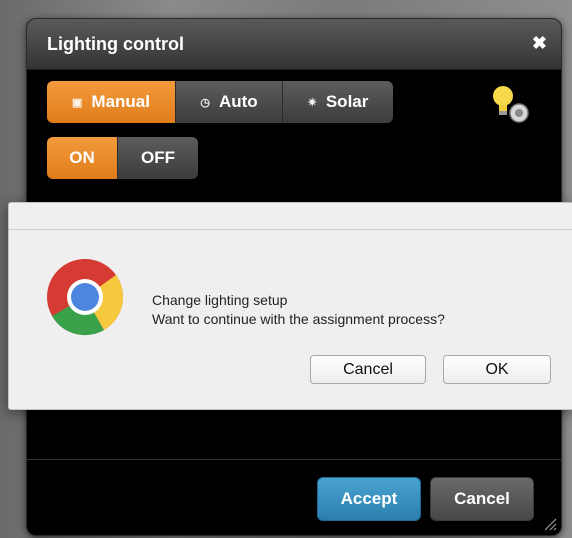 The width and height of the screenshot is (572, 538). What do you see at coordinates (120, 101) in the screenshot?
I see `mode-manual-label: Manual` at bounding box center [120, 101].